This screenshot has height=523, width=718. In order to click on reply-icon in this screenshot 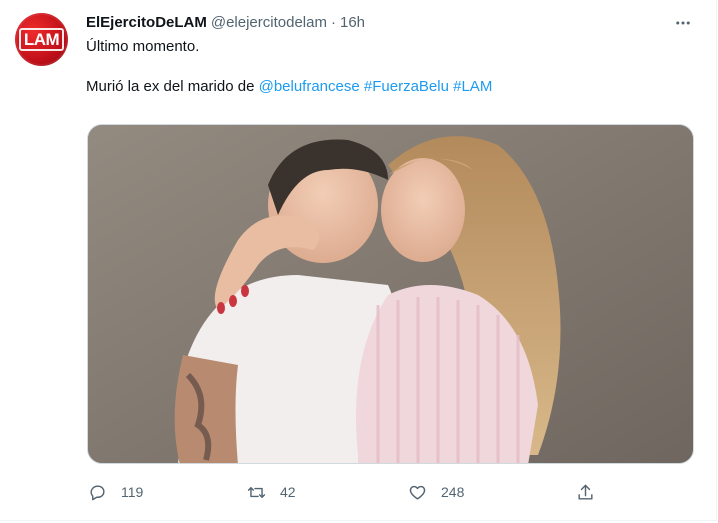, I will do `click(97, 492)`.